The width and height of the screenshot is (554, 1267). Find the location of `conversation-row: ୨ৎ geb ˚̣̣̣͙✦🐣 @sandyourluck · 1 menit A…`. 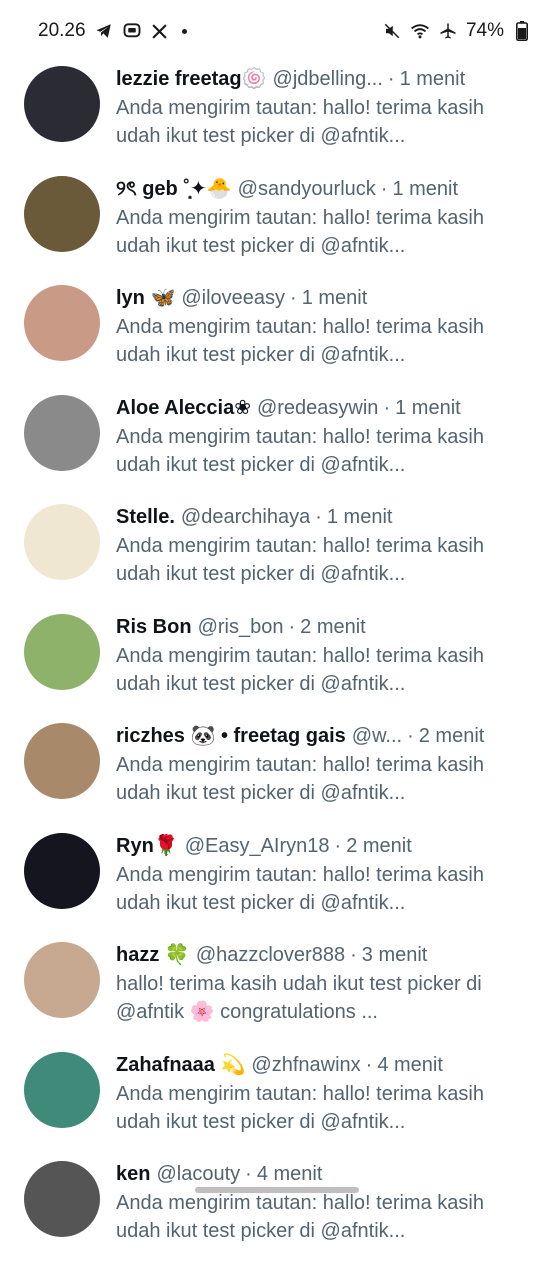

conversation-row: ୨ৎ geb ˚̣̣̣͙✦🐣 @sandyourluck · 1 menit A… is located at coordinates (277, 227).